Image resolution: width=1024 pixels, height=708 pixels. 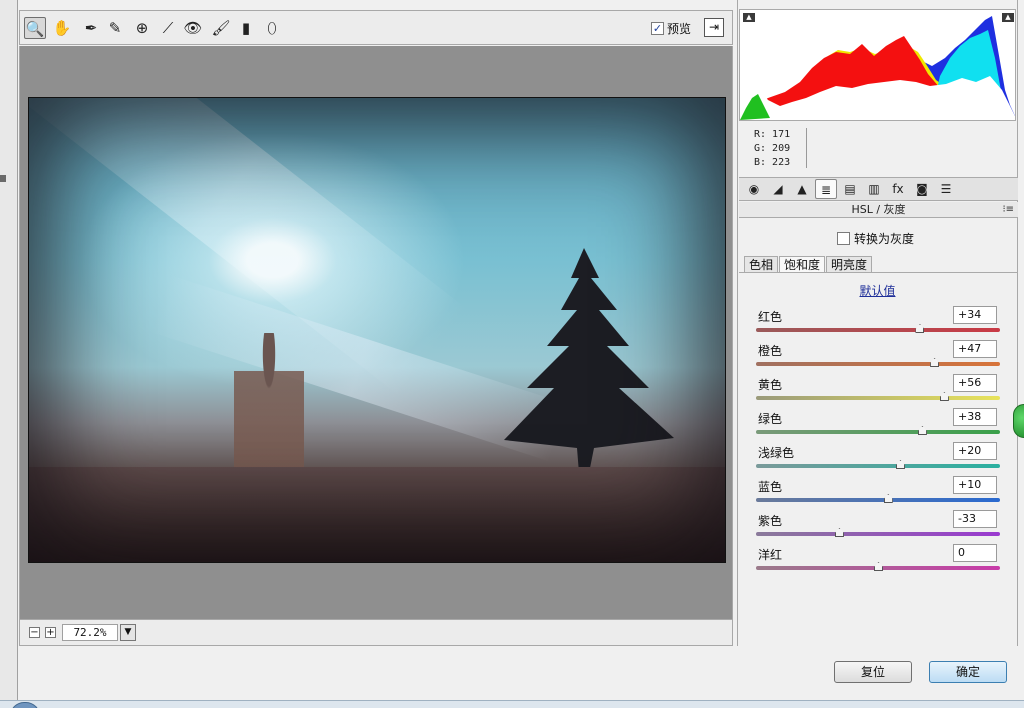 I want to click on slider-value-field: +38, so click(x=975, y=417).